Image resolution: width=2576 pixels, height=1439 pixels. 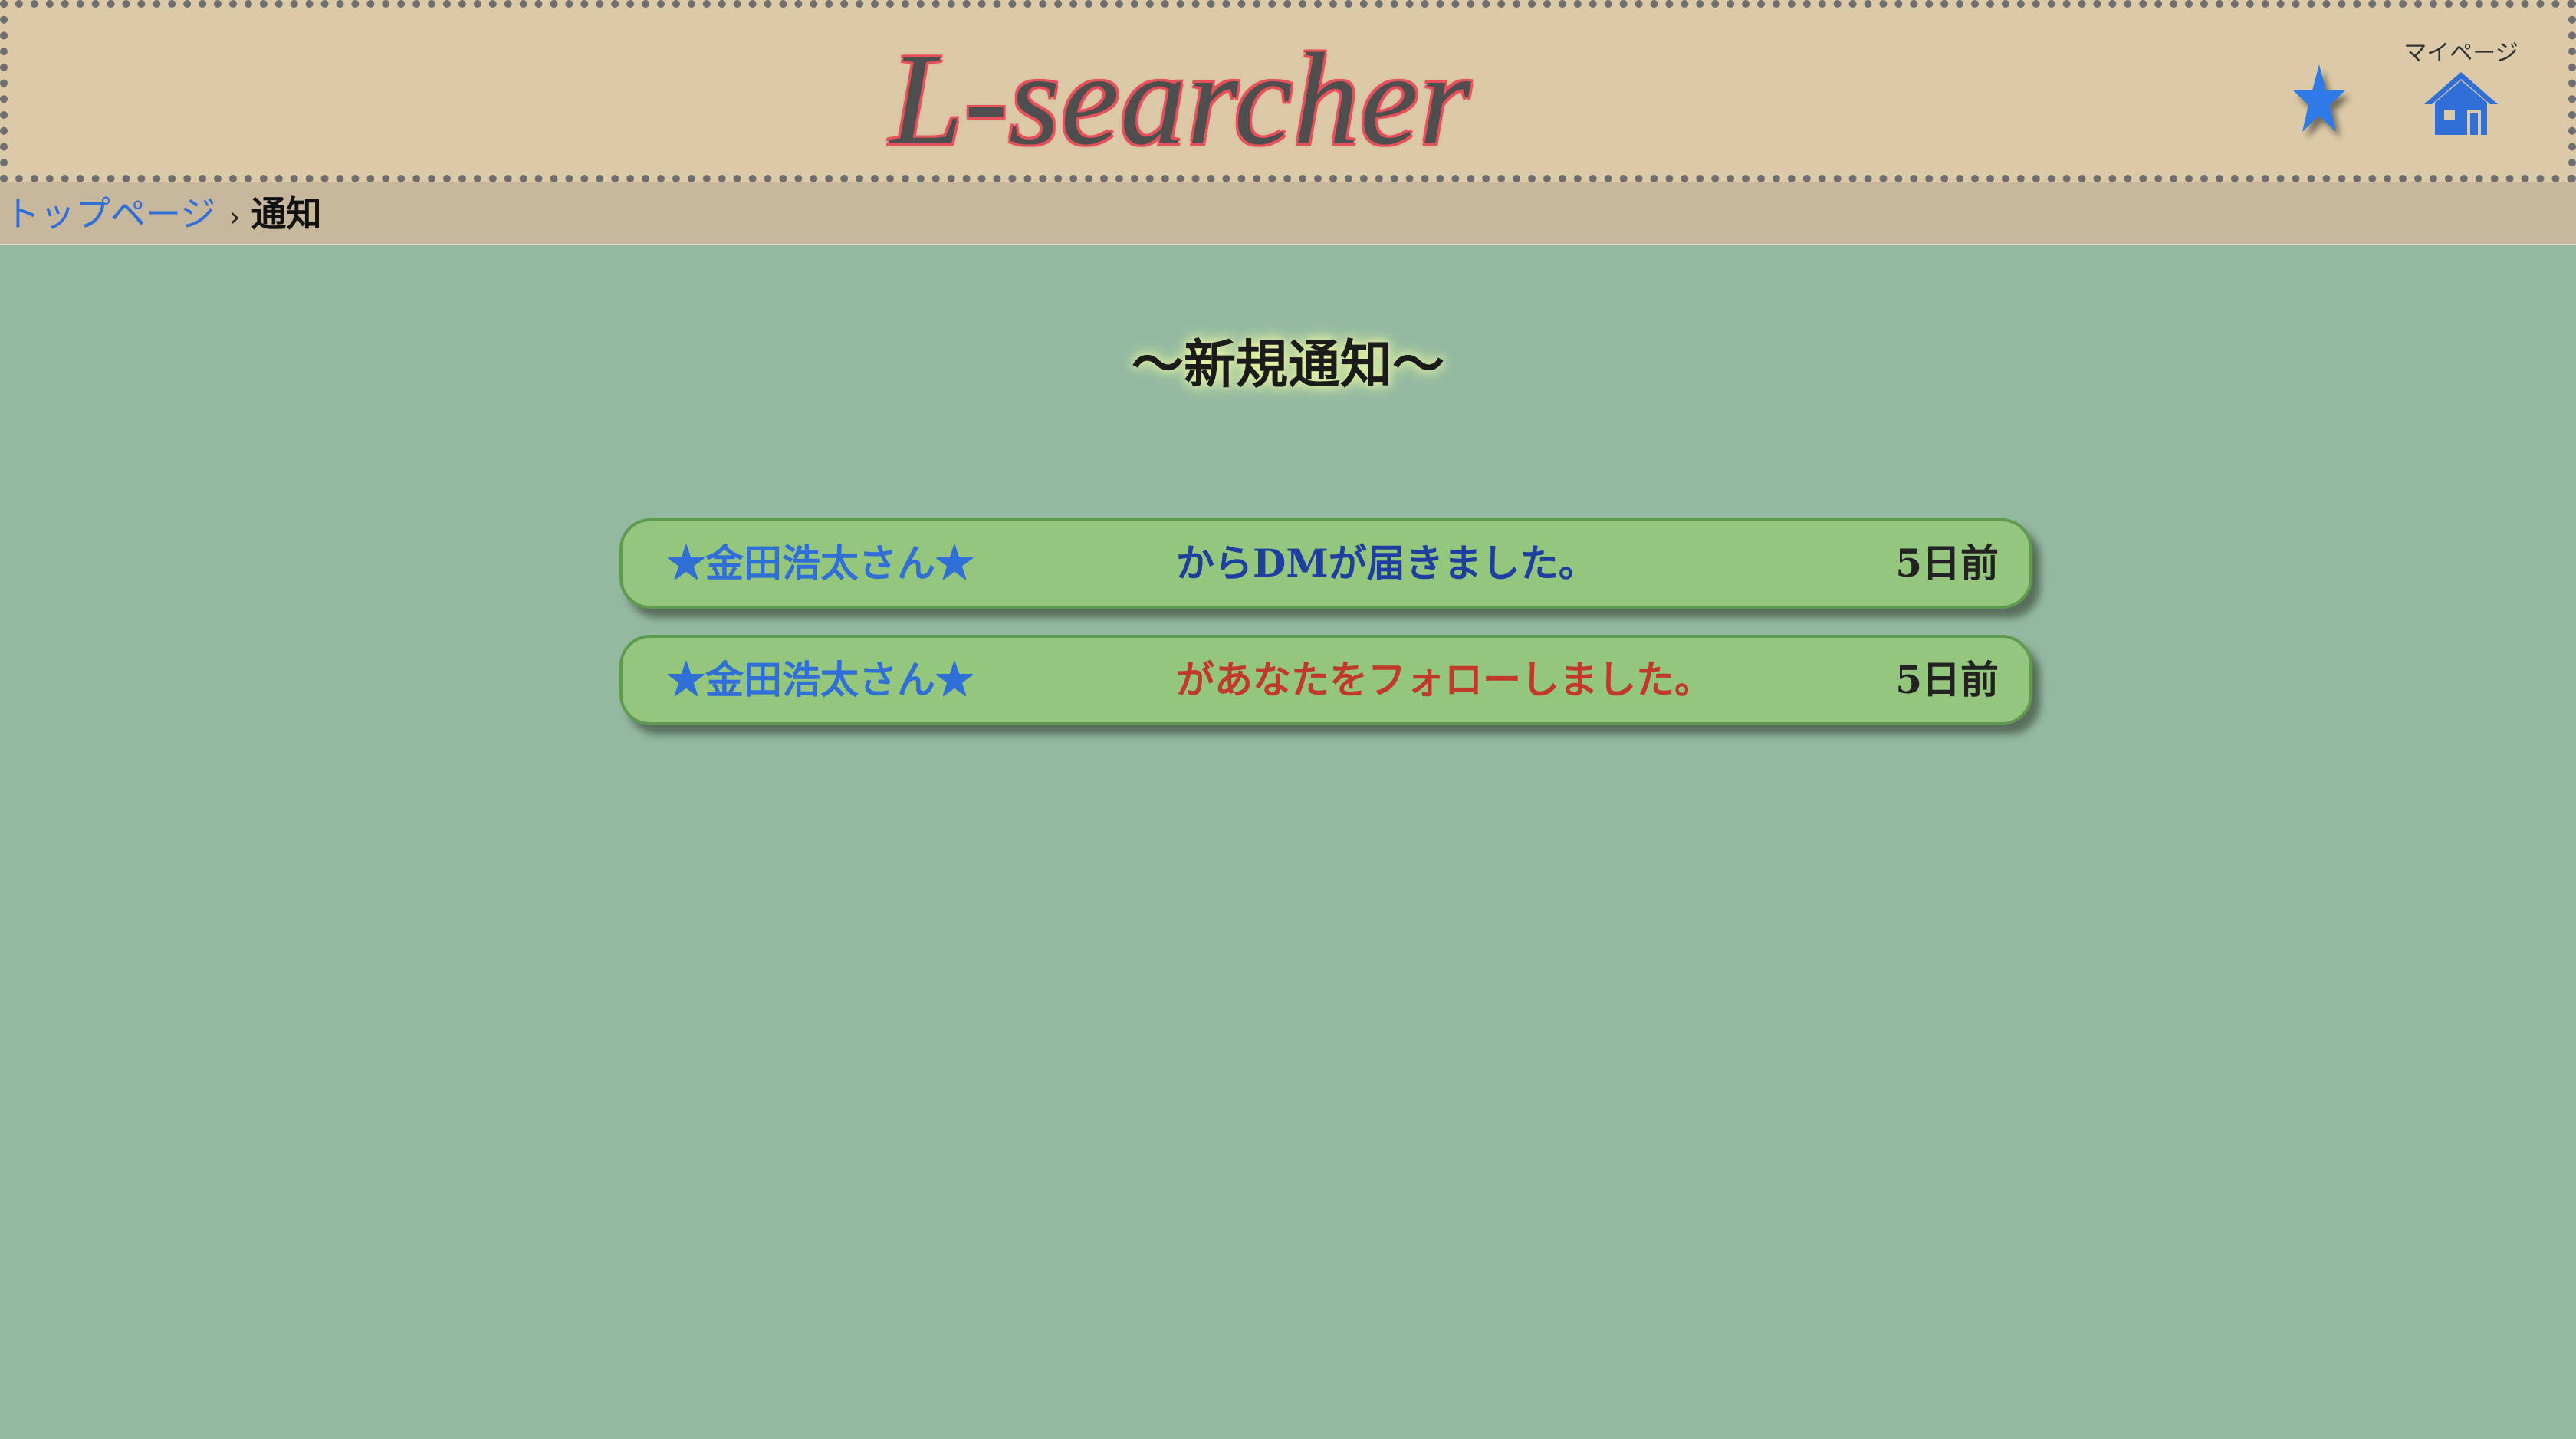 I want to click on notification-message: があなたをフォローしました。, so click(x=1445, y=679).